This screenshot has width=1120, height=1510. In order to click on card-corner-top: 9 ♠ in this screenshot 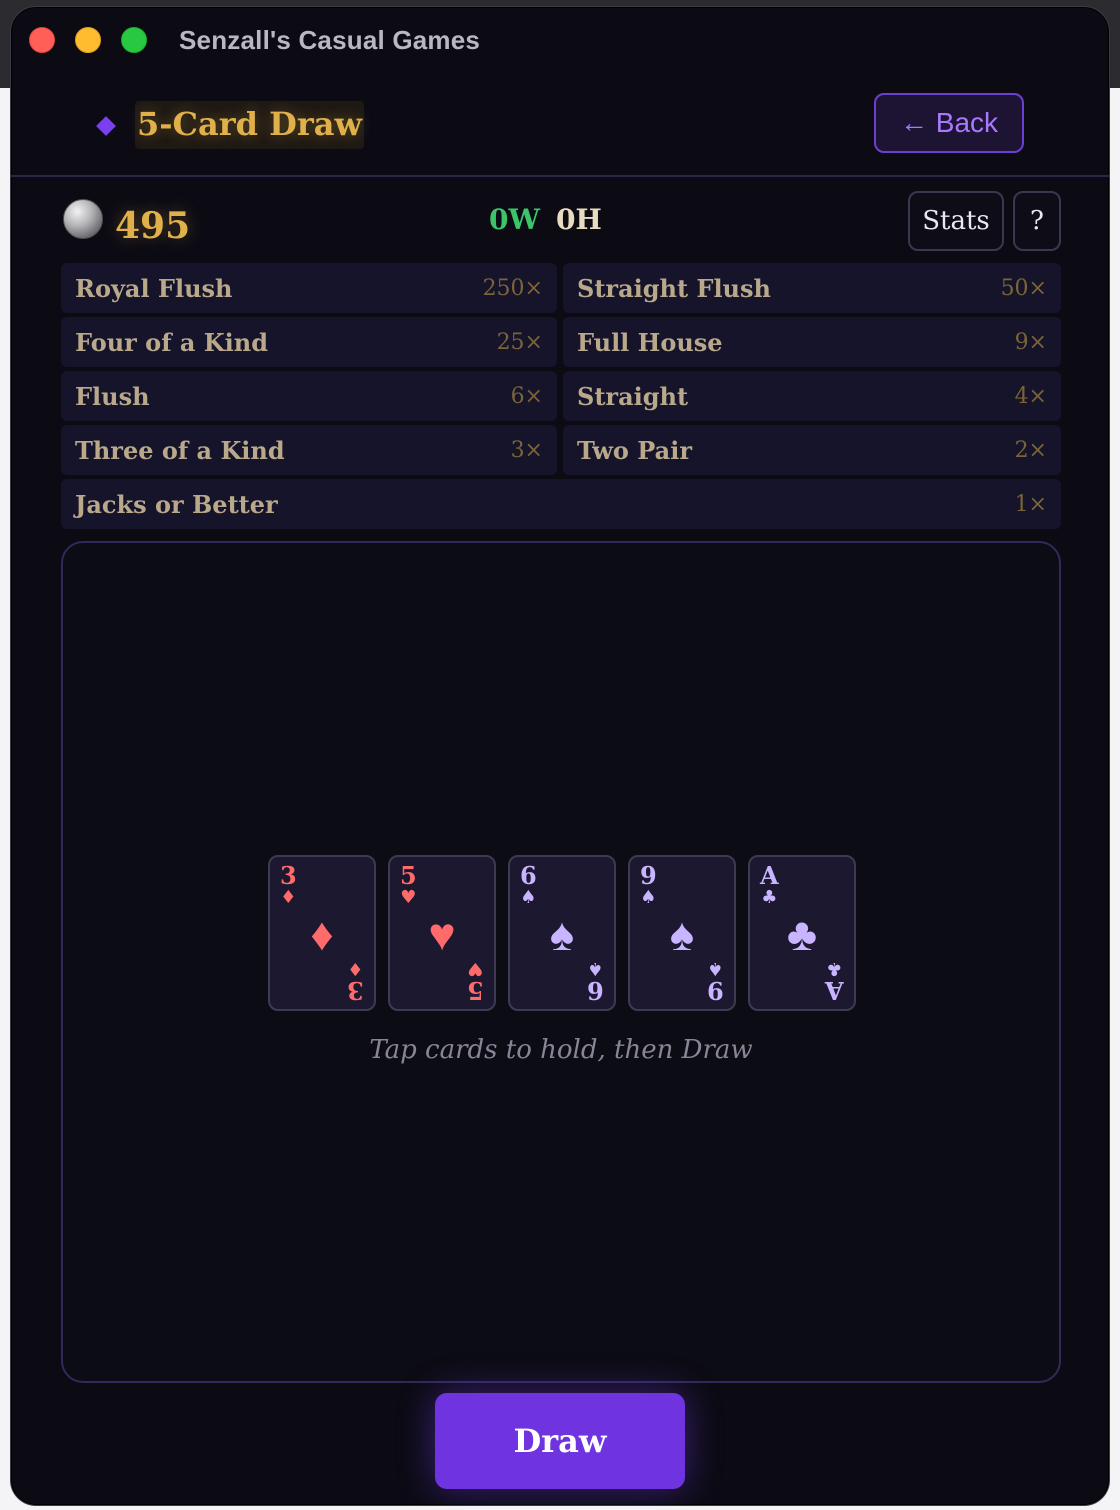, I will do `click(648, 886)`.